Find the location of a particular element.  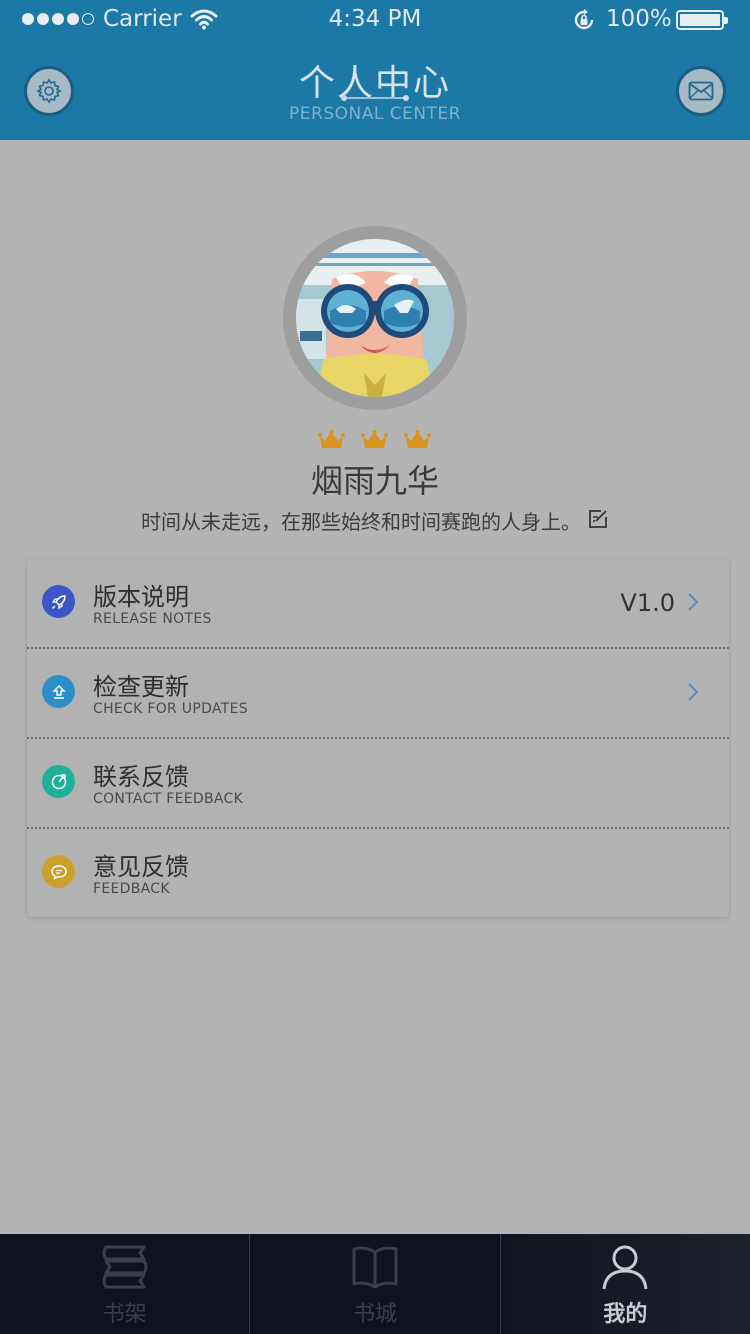

motto-row: 时间从未走远，在那些始终和时间赛跑的人身上。 is located at coordinates (375, 520).